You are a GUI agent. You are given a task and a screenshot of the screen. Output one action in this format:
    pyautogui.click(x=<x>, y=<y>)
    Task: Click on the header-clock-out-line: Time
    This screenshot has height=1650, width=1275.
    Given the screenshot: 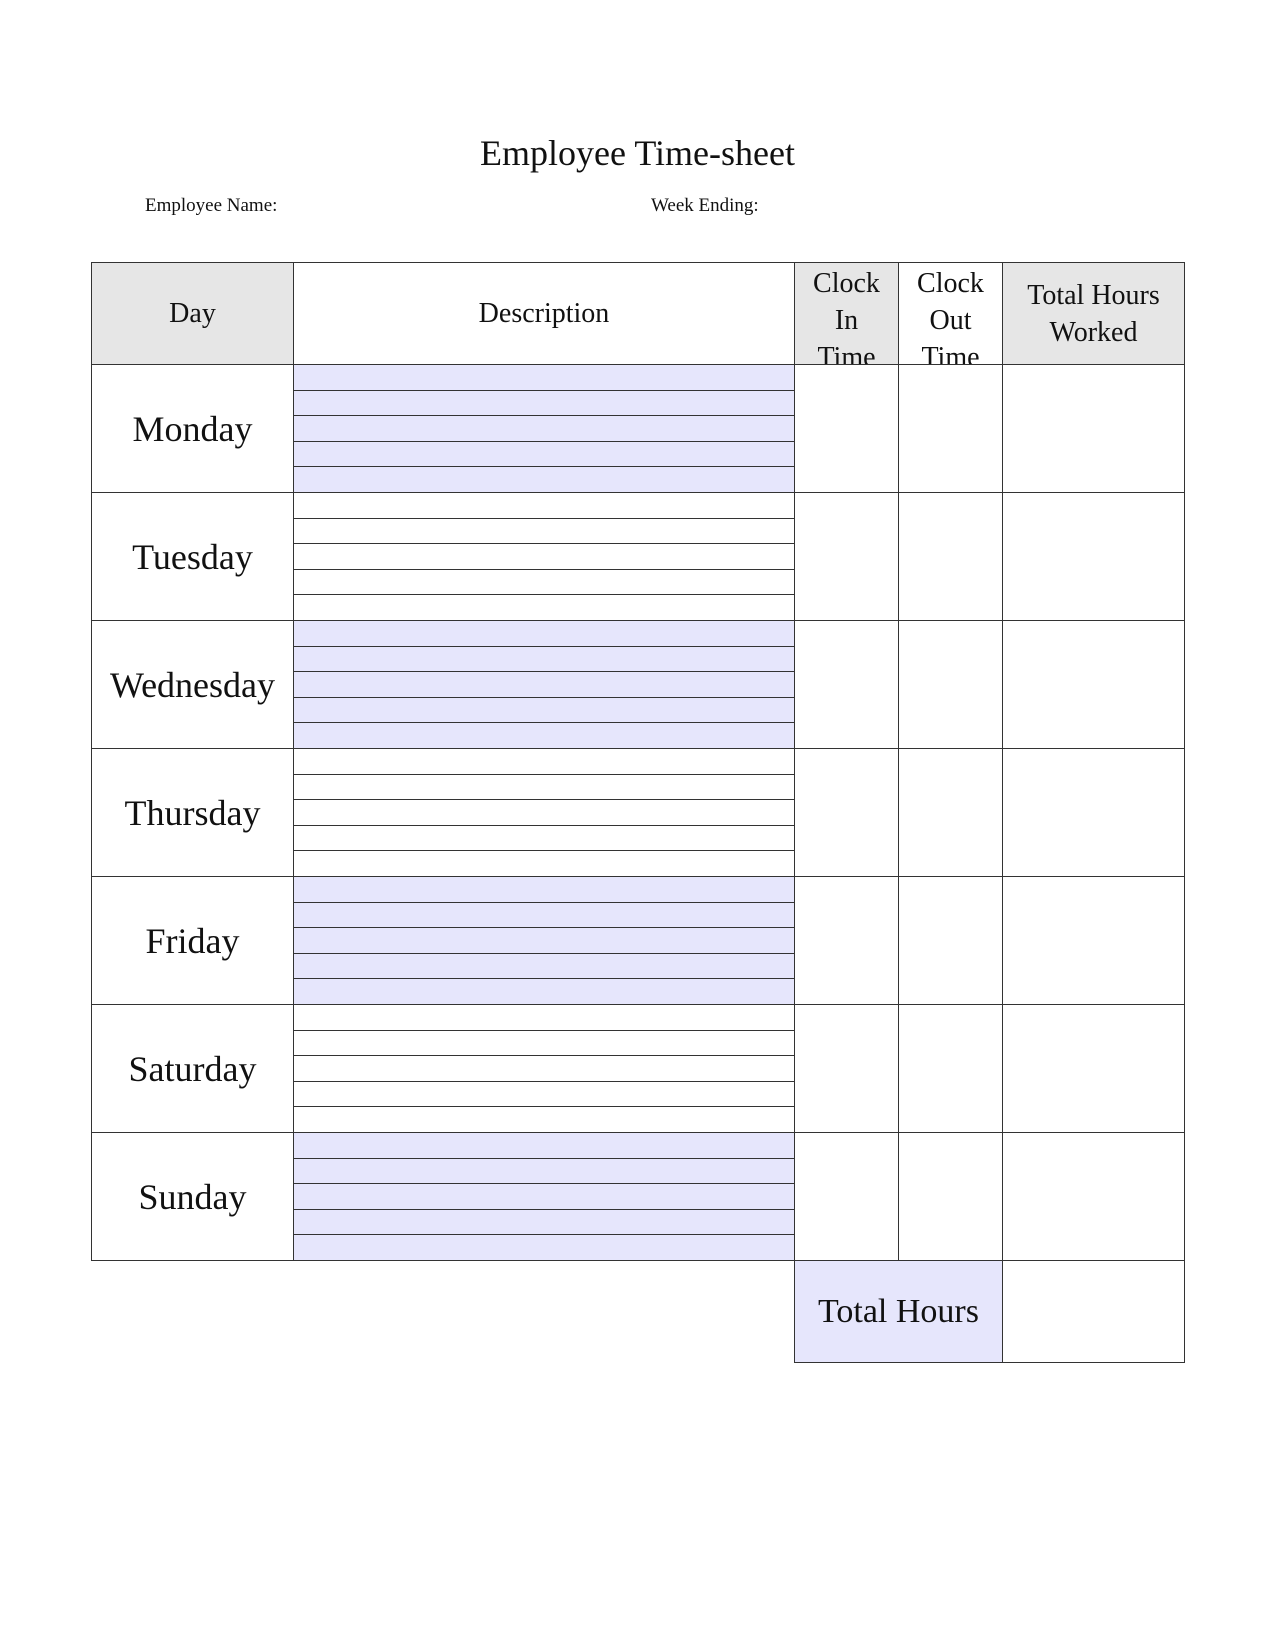 What is the action you would take?
    pyautogui.click(x=950, y=353)
    